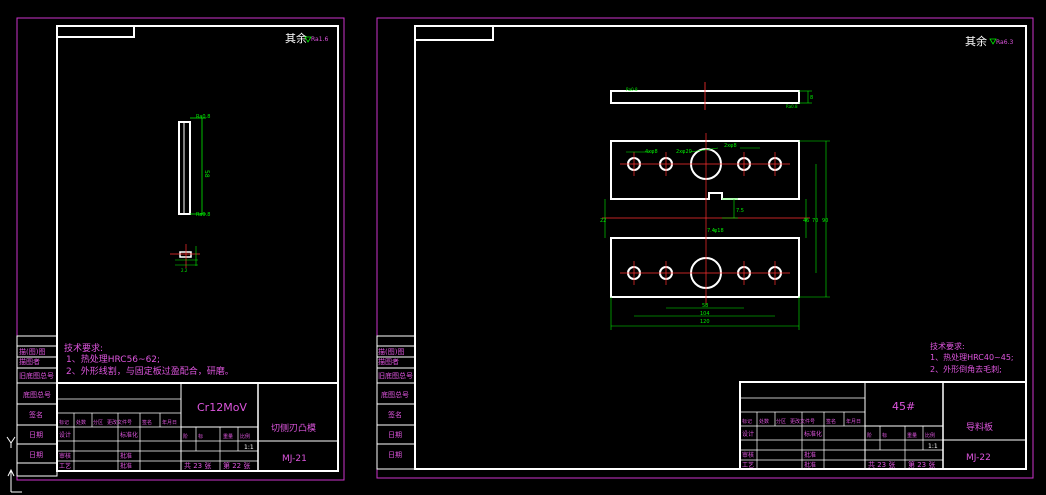 This screenshot has width=1046, height=495. Describe the element at coordinates (197, 465) in the screenshot. I see `sheets-total-left: 共 23 张` at that location.